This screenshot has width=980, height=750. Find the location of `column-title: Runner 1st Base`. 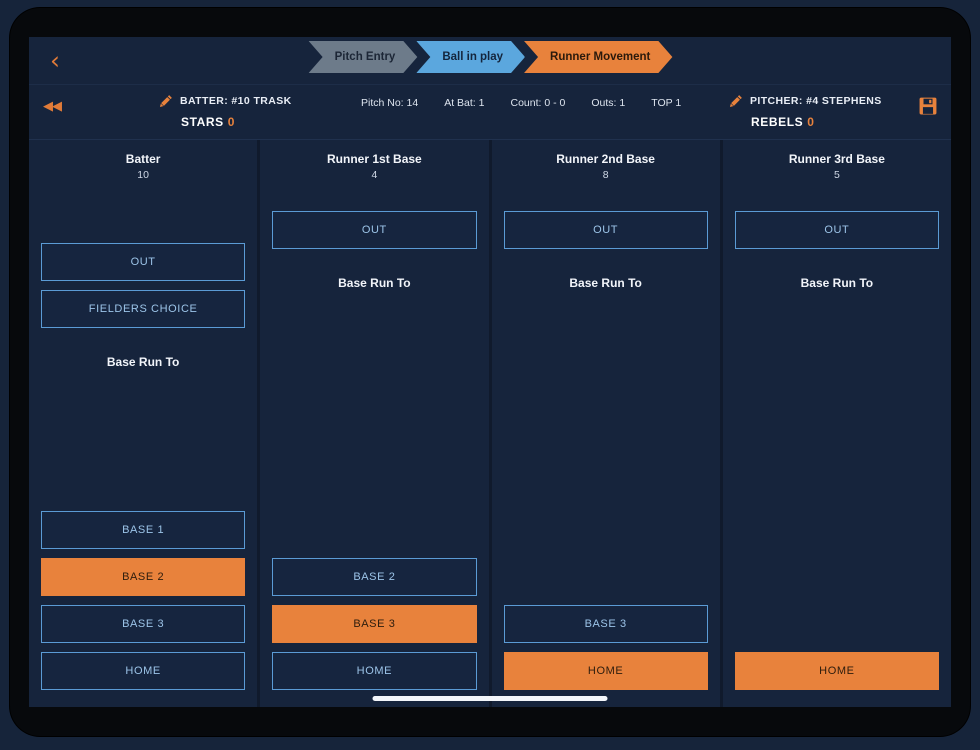

column-title: Runner 1st Base is located at coordinates (374, 159).